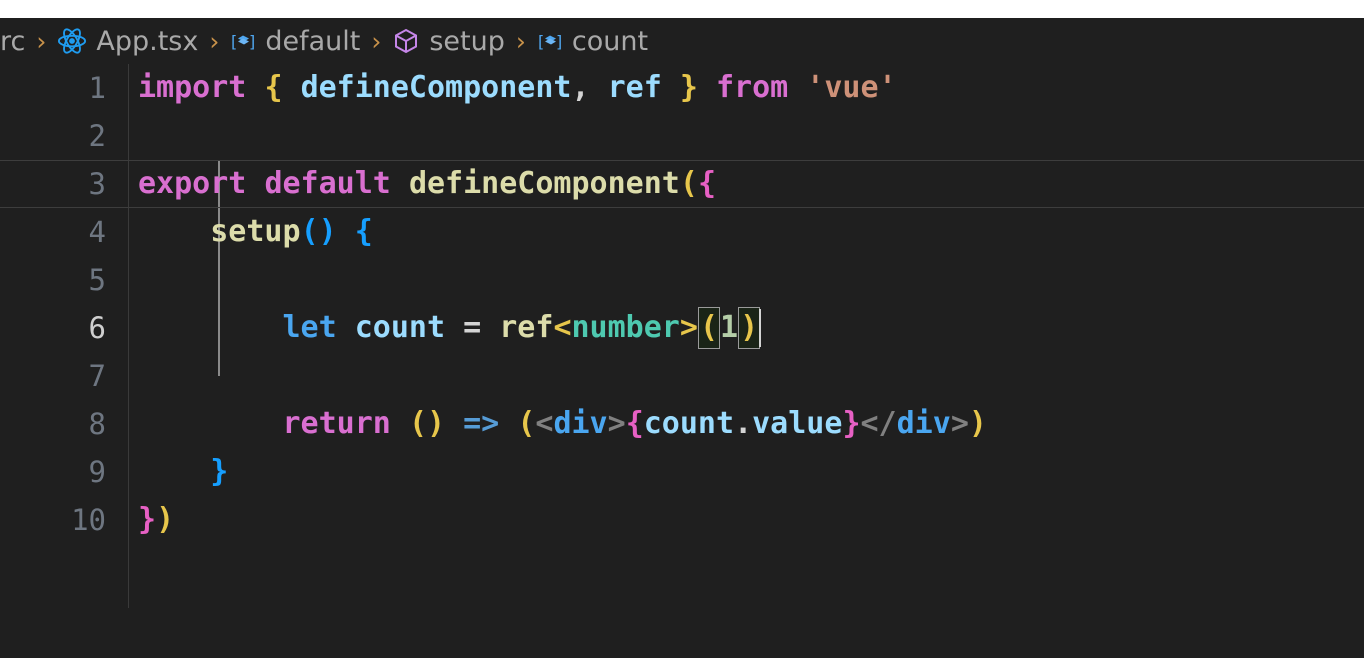 The image size is (1364, 658). Describe the element at coordinates (97, 184) in the screenshot. I see `line-number: 3` at that location.